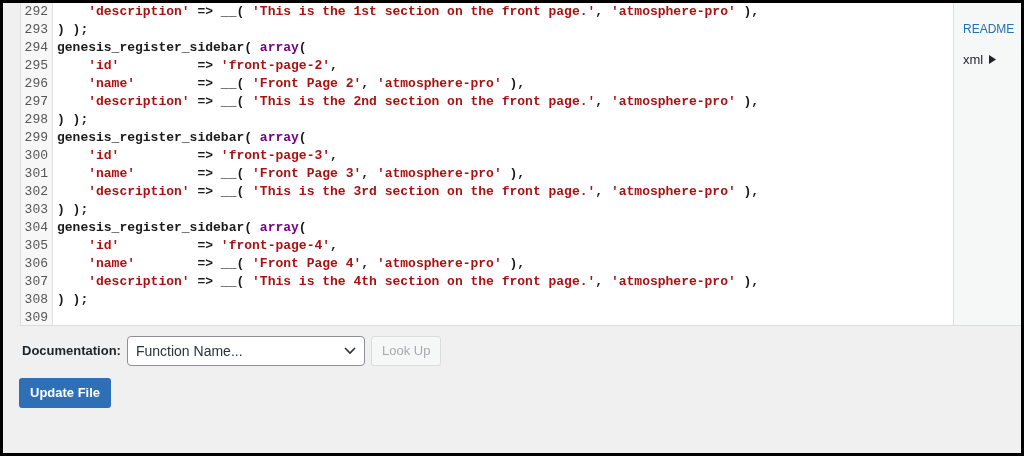  I want to click on update-file-button: Update File, so click(65, 393).